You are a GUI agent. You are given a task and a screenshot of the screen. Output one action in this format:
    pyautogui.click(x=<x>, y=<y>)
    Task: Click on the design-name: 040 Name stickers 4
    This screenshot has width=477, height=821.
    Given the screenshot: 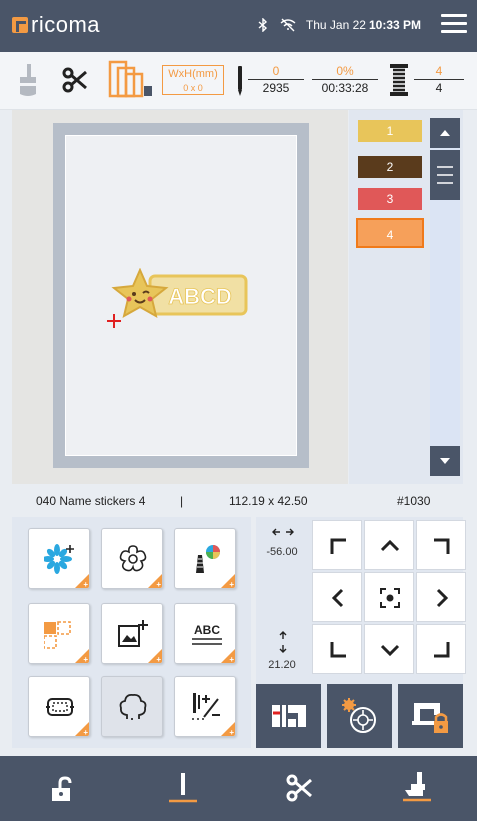 What is the action you would take?
    pyautogui.click(x=91, y=501)
    